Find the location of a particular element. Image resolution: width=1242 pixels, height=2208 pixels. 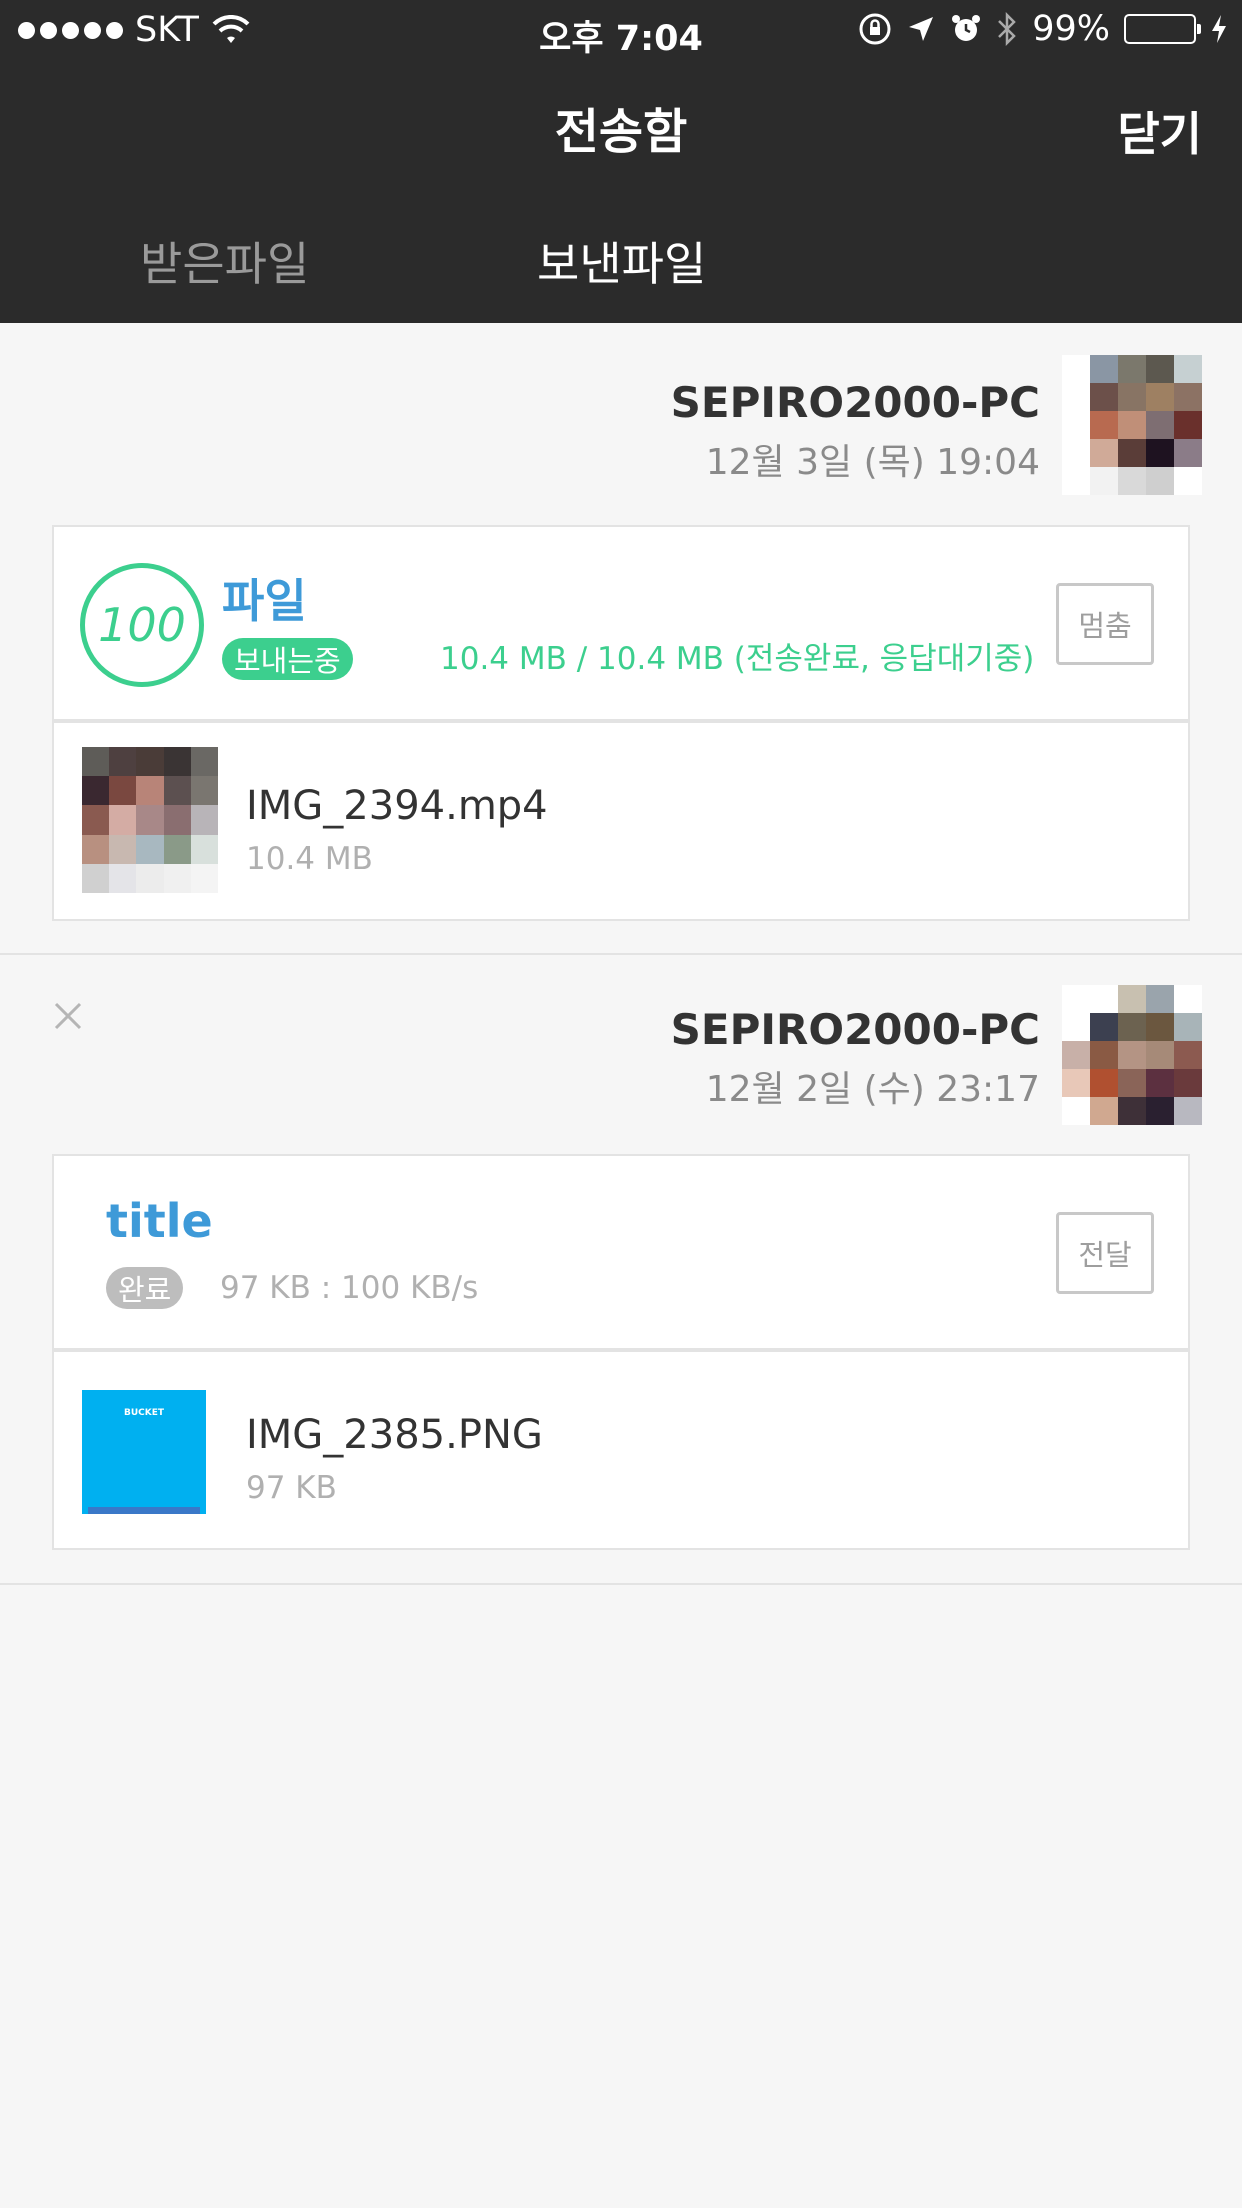

charging-icon is located at coordinates (1219, 29).